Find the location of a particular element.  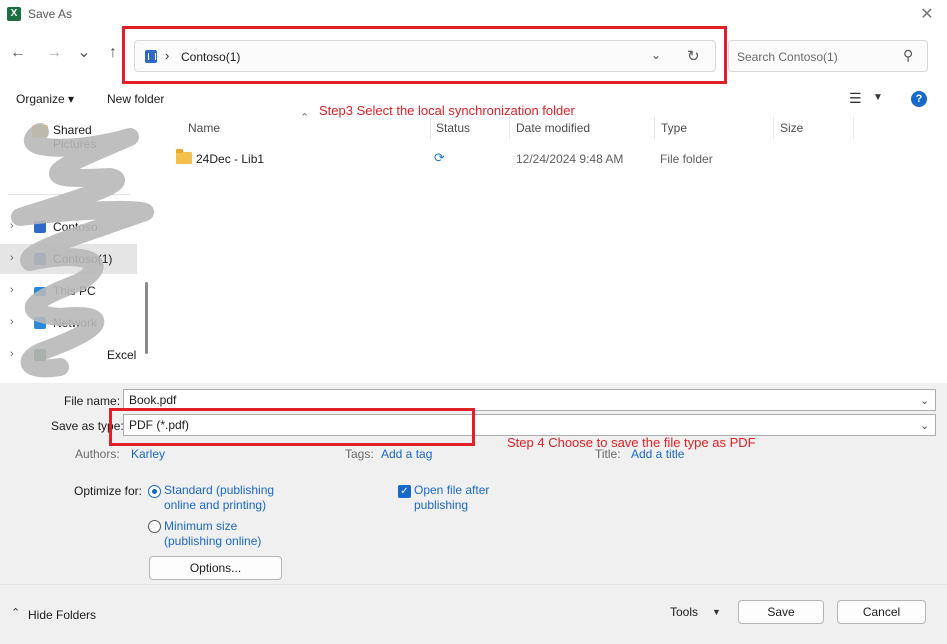

search-input: Search Contoso(1) is located at coordinates (787, 57).